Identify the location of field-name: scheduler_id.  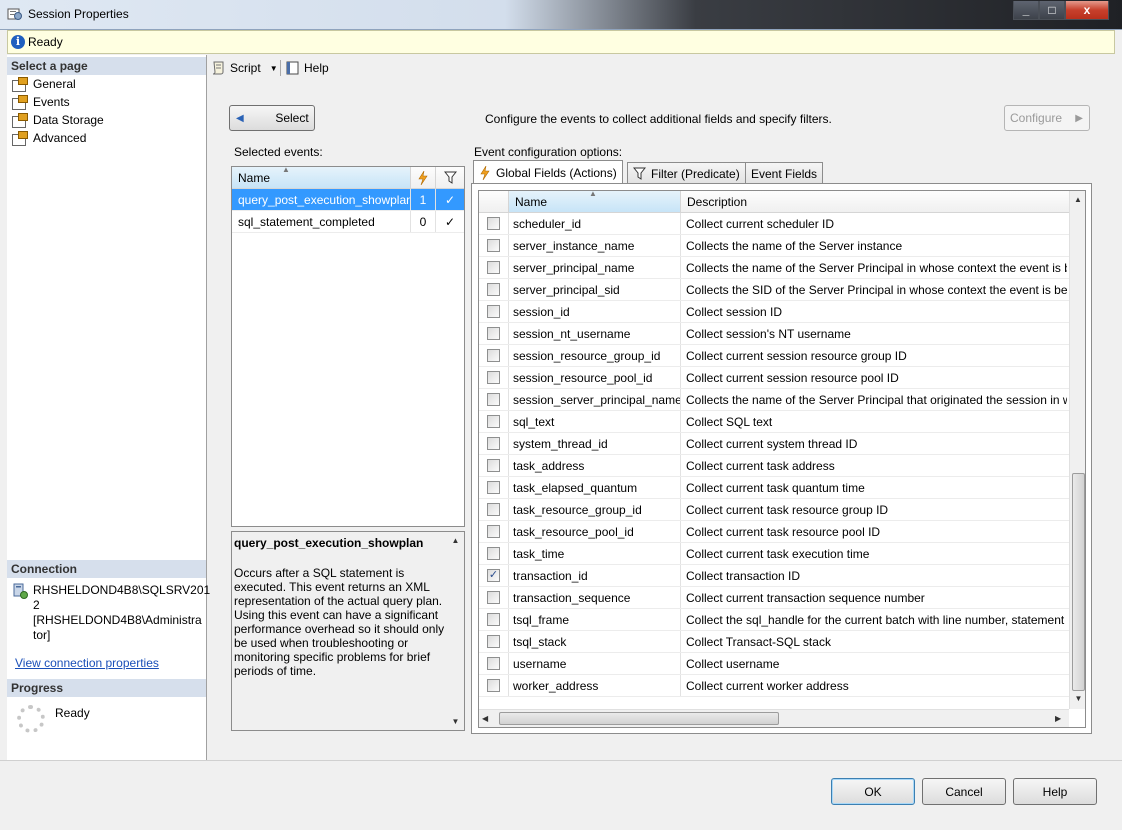
(595, 223).